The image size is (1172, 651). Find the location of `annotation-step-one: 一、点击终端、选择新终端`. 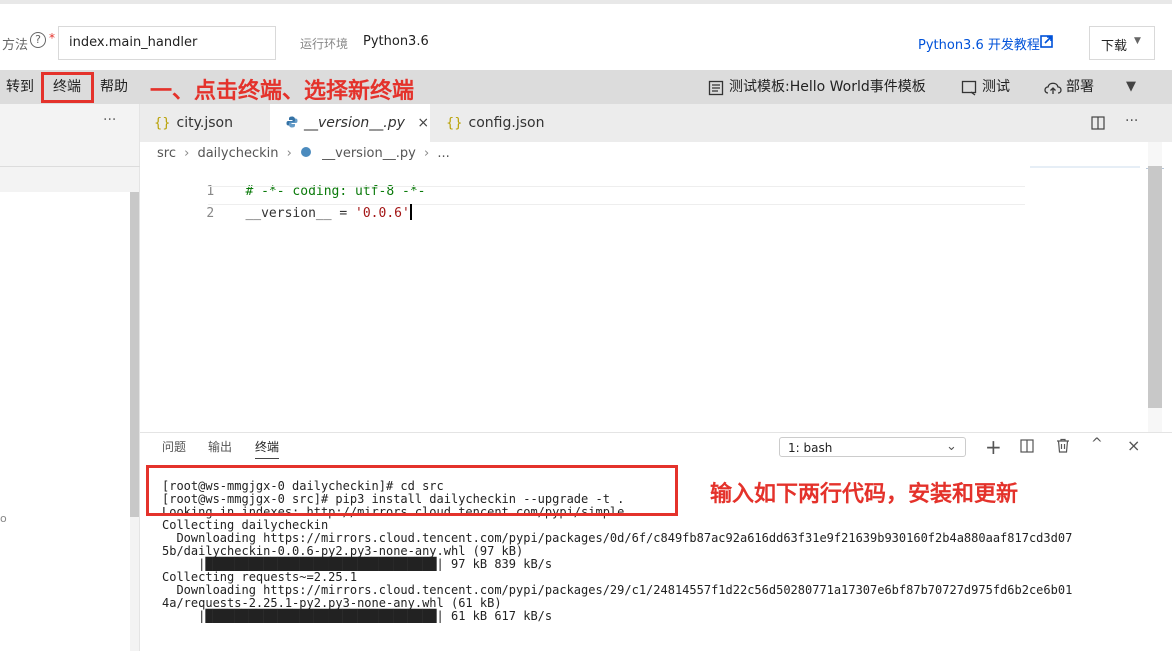

annotation-step-one: 一、点击终端、选择新终端 is located at coordinates (282, 91).